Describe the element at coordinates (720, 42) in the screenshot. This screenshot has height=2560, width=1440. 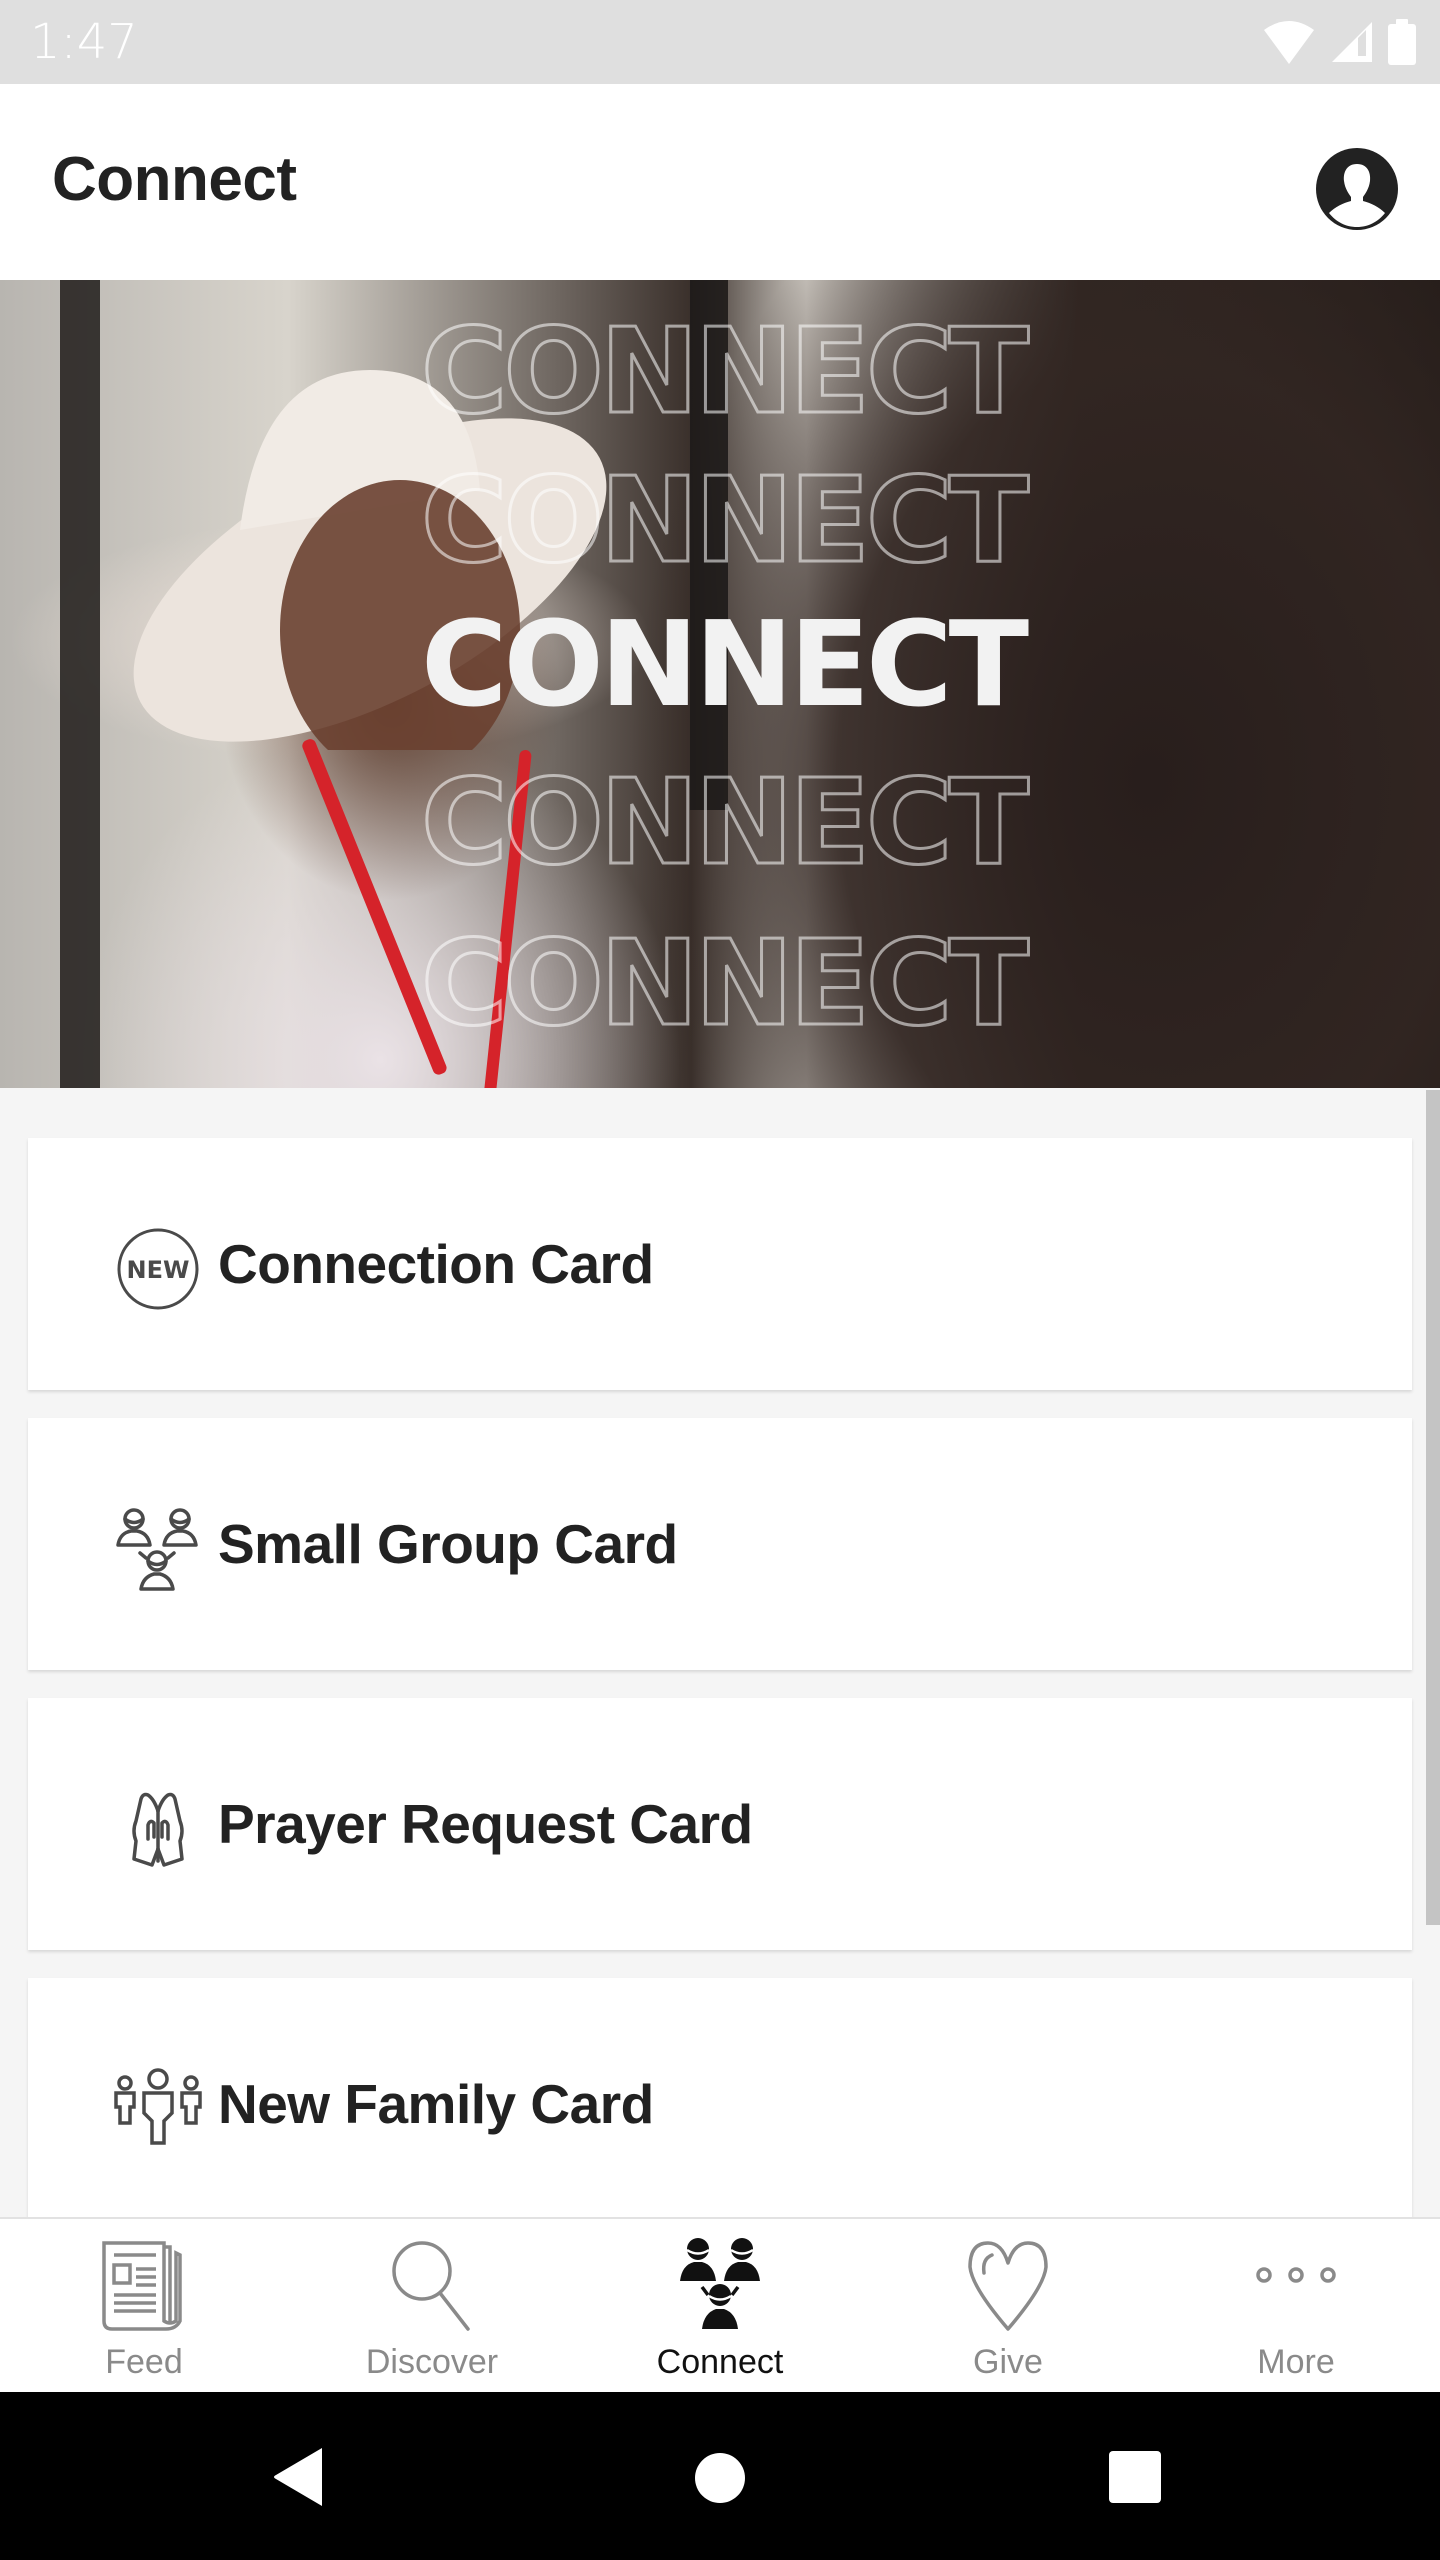
I see `status-bar: 1:47` at that location.